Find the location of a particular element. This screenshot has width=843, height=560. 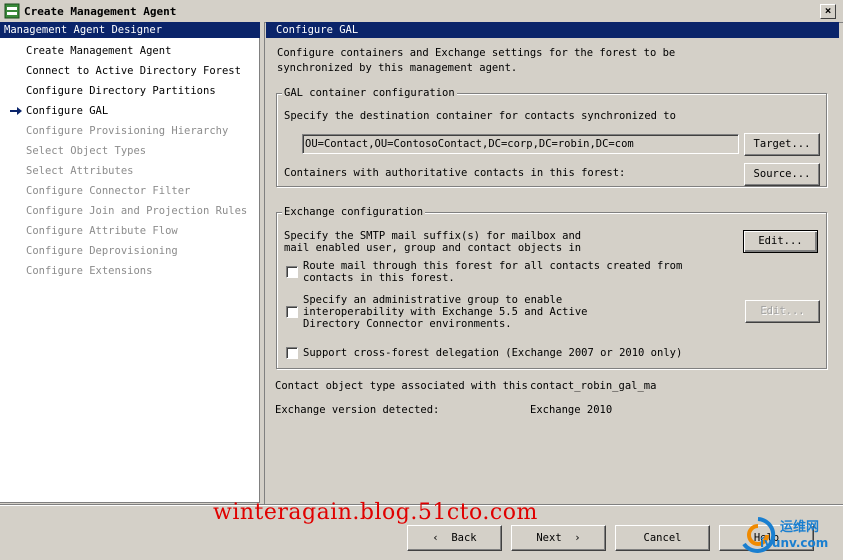

close-button: × is located at coordinates (828, 11).